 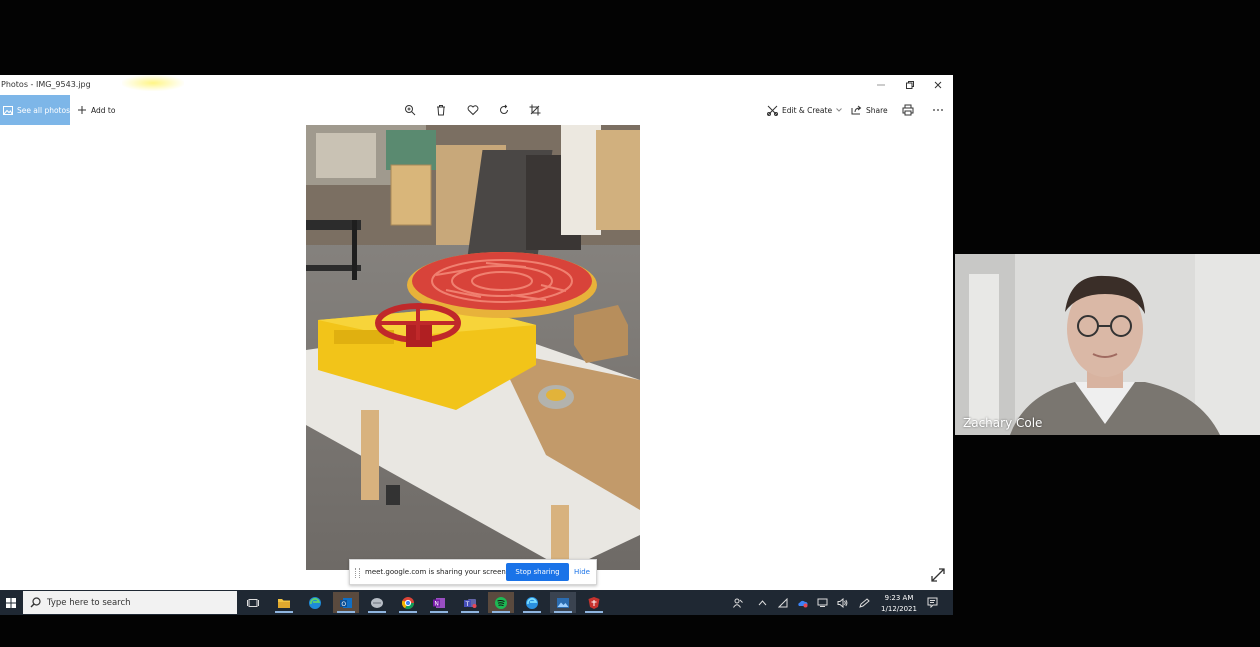 I want to click on drag-handle, so click(x=357, y=573).